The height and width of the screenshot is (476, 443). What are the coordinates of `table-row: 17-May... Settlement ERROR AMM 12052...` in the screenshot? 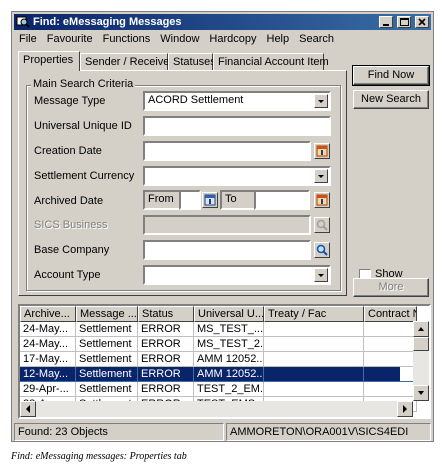 It's located at (218, 359).